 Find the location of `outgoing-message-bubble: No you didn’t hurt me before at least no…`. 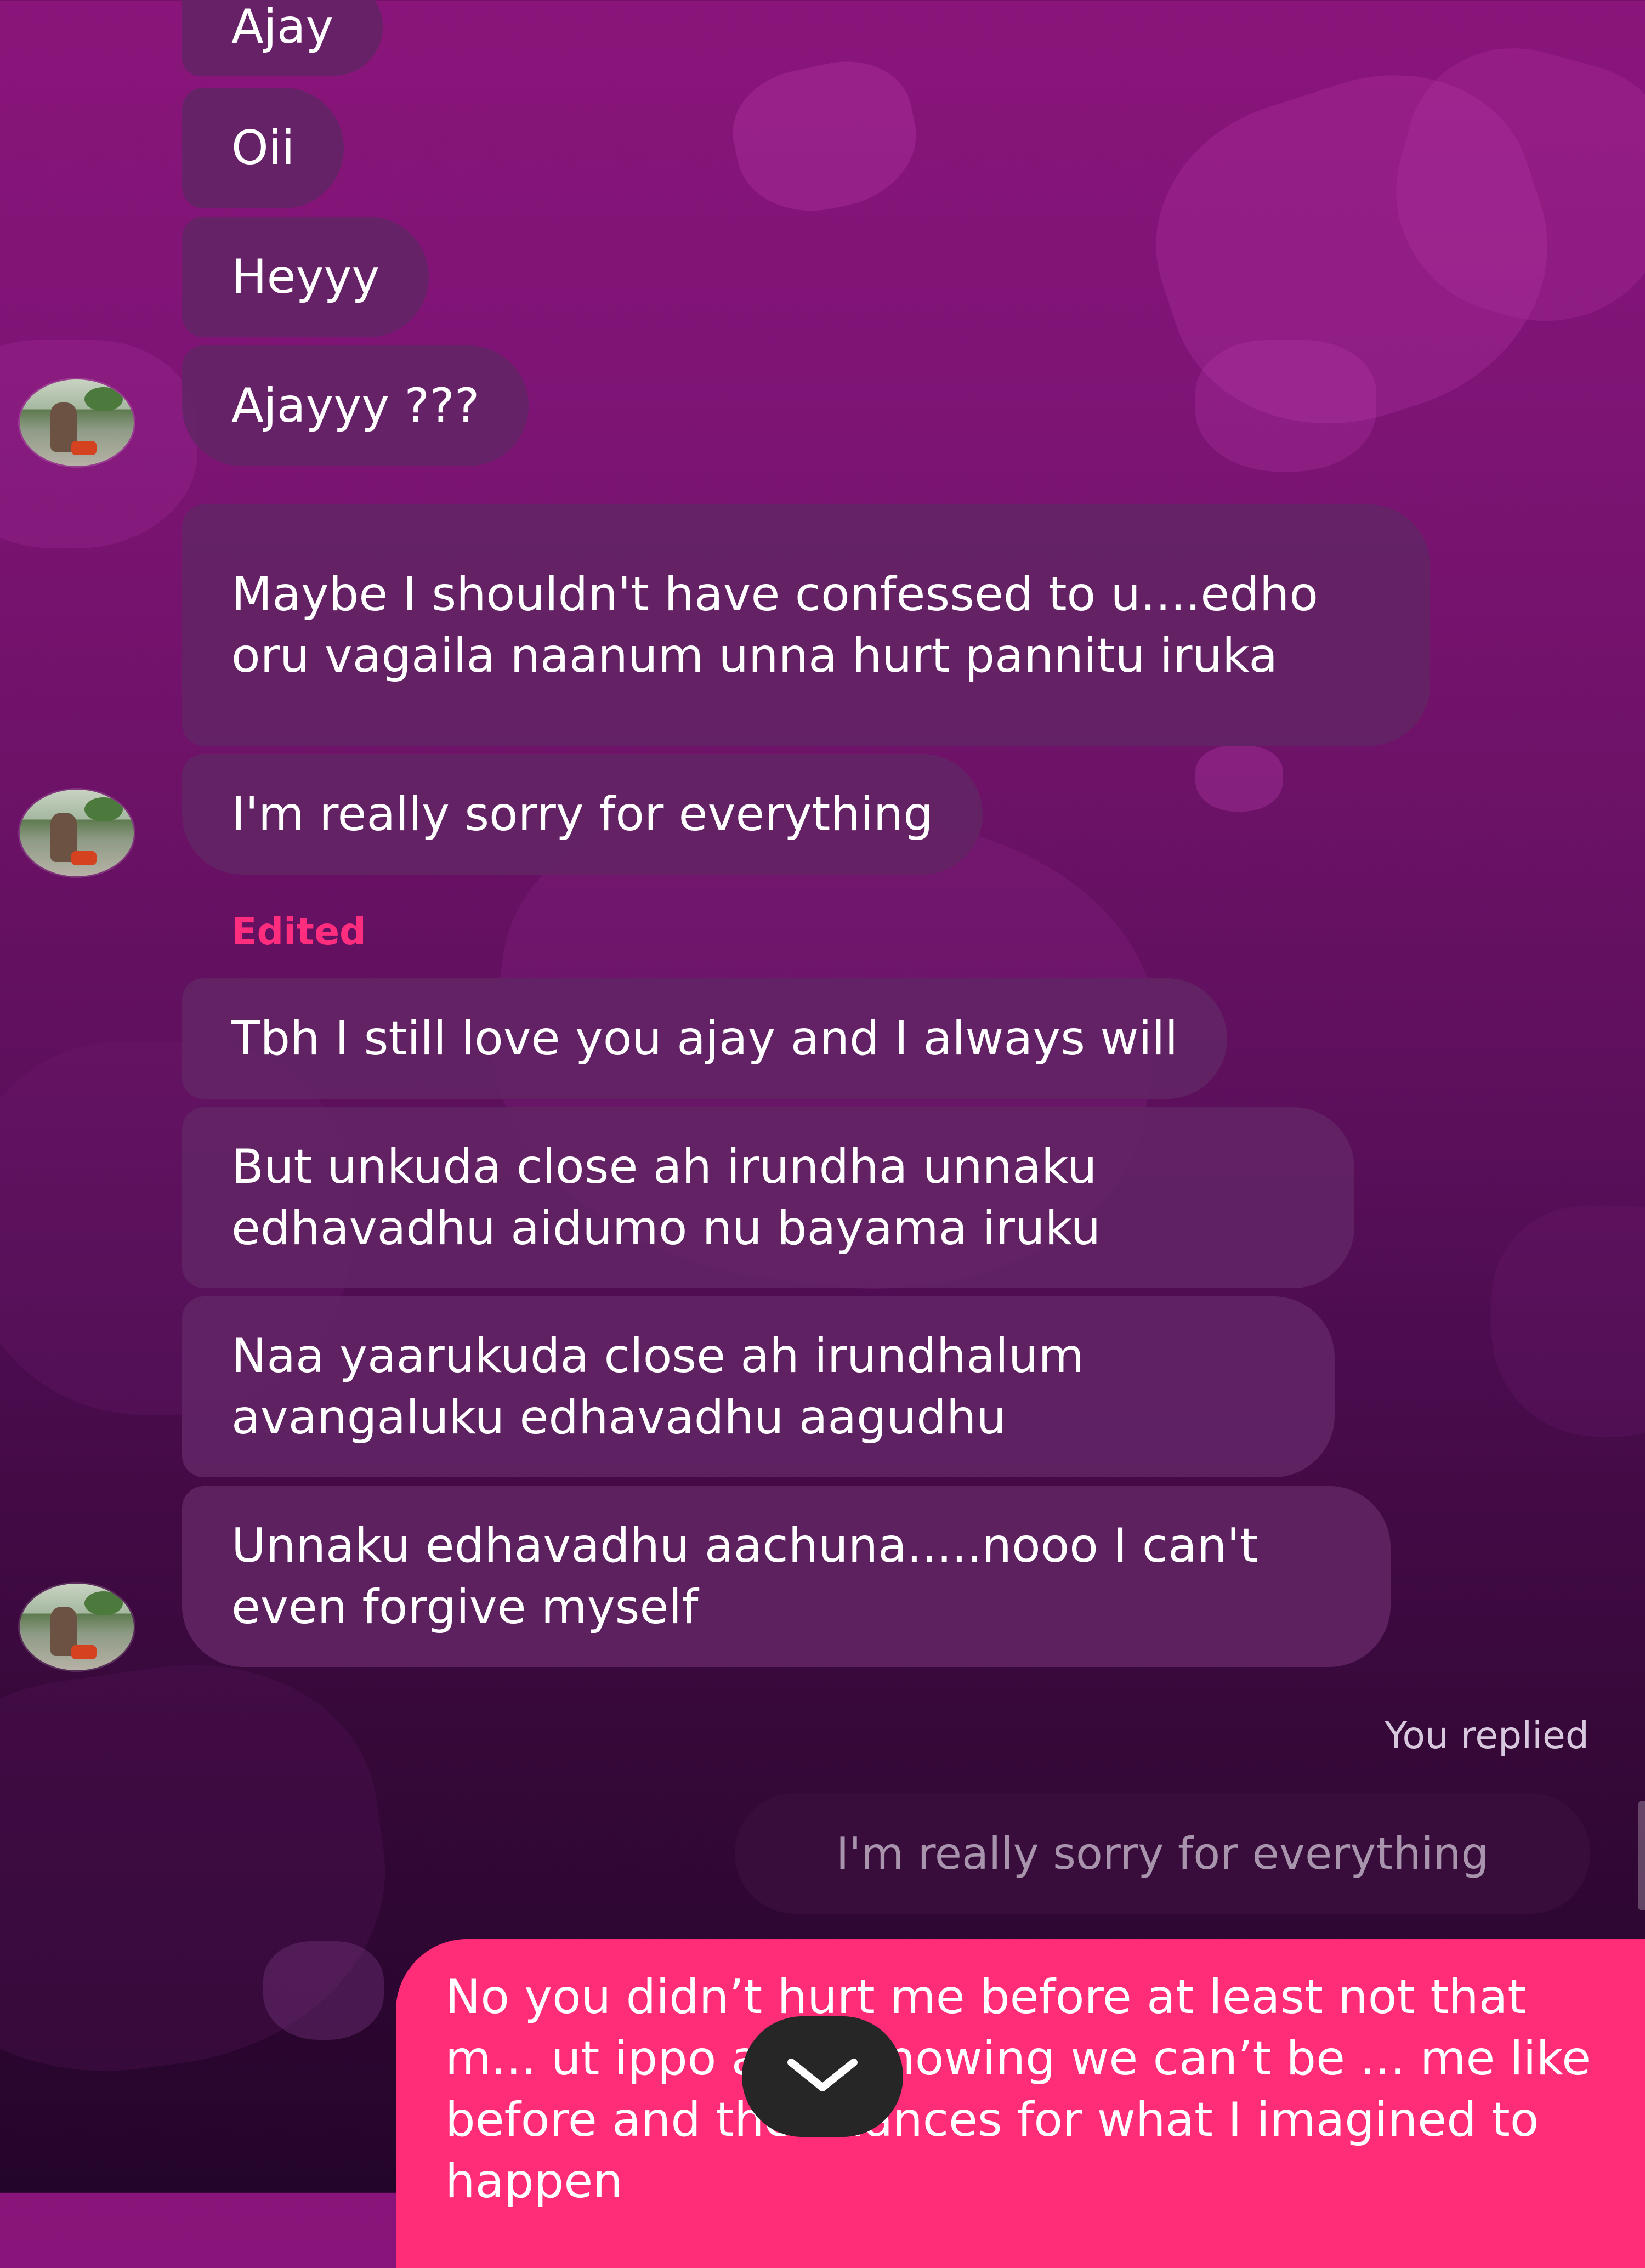

outgoing-message-bubble: No you didn’t hurt me before at least no… is located at coordinates (1020, 2103).